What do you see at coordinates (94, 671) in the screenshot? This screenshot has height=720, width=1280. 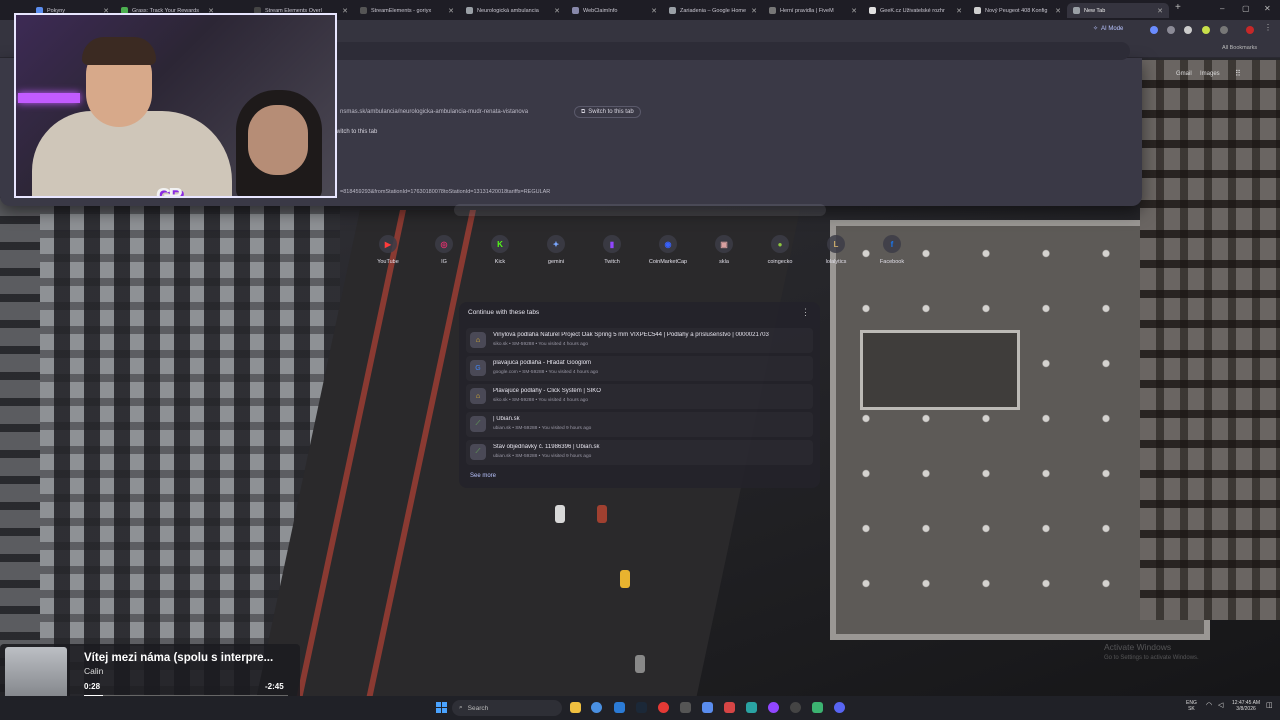 I see `track-artist: Calin` at bounding box center [94, 671].